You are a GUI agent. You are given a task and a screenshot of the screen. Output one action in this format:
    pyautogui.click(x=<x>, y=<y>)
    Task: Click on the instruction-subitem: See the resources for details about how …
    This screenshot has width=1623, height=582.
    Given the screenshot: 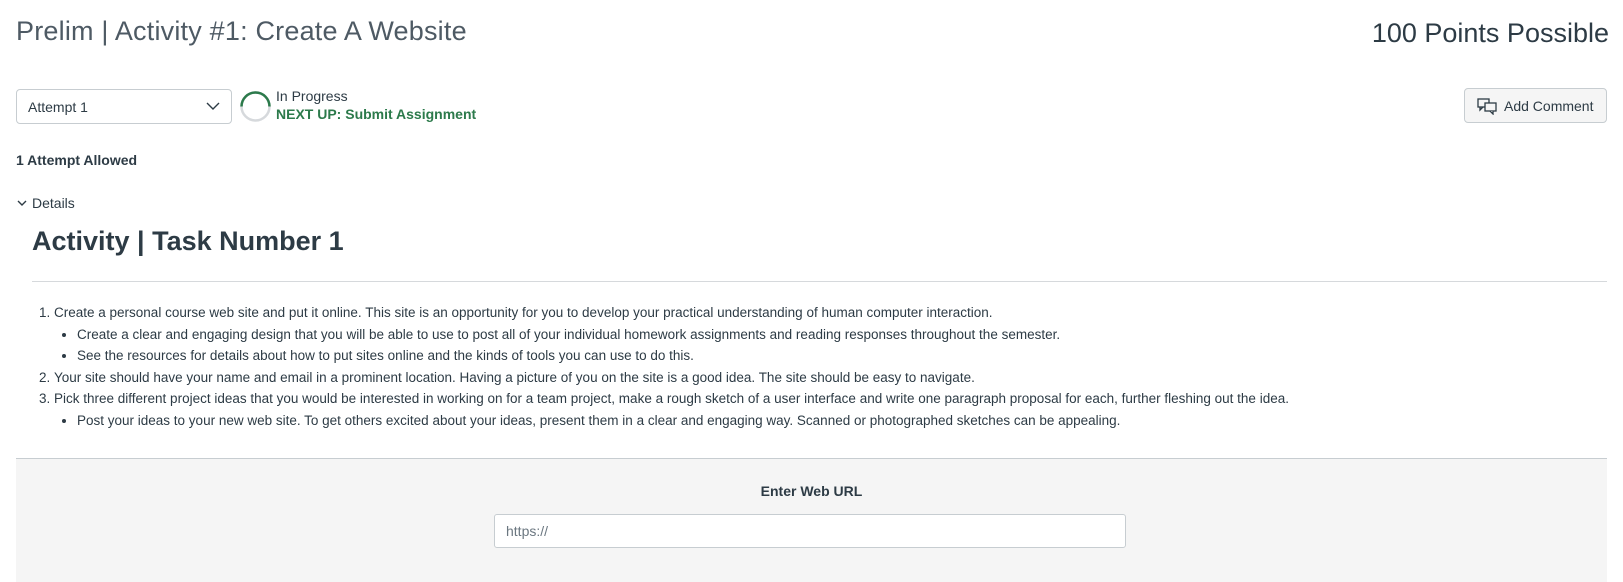 What is the action you would take?
    pyautogui.click(x=839, y=356)
    